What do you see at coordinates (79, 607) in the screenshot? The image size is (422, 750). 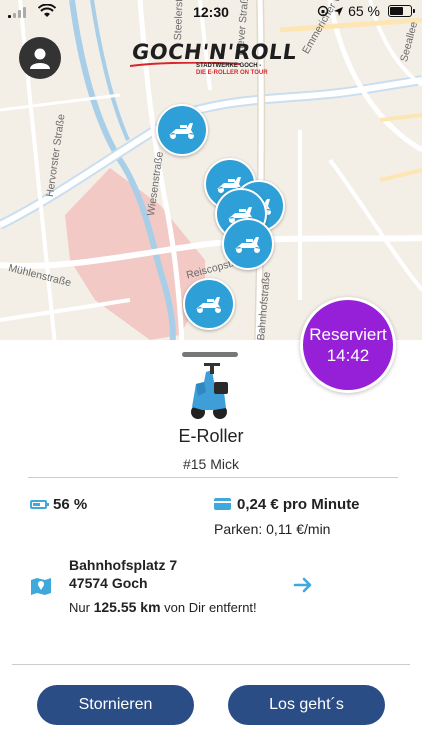 I see `distance-prefix: Nur` at bounding box center [79, 607].